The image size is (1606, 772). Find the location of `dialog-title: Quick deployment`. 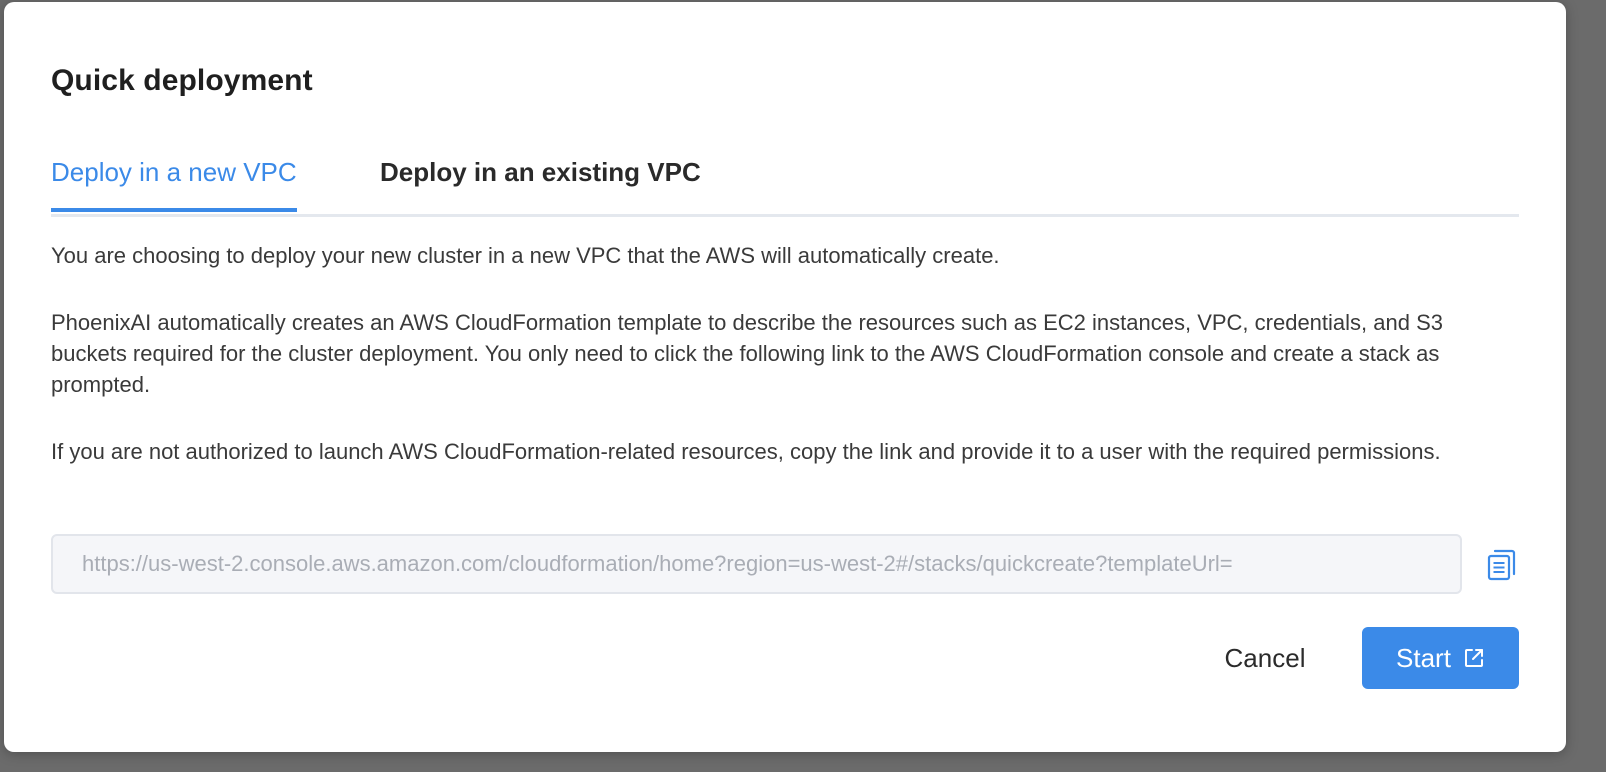

dialog-title: Quick deployment is located at coordinates (182, 80).